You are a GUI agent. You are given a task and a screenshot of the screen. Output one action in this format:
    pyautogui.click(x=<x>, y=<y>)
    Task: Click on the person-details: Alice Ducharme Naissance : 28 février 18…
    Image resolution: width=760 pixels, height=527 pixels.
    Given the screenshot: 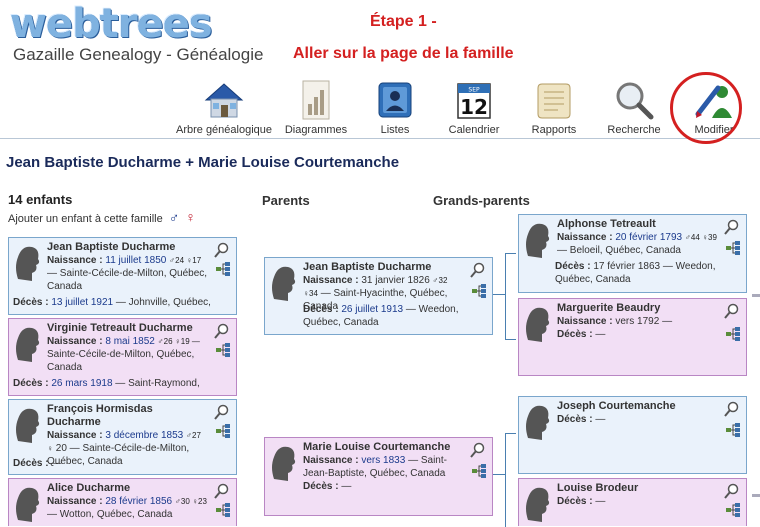 What is the action you would take?
    pyautogui.click(x=127, y=501)
    